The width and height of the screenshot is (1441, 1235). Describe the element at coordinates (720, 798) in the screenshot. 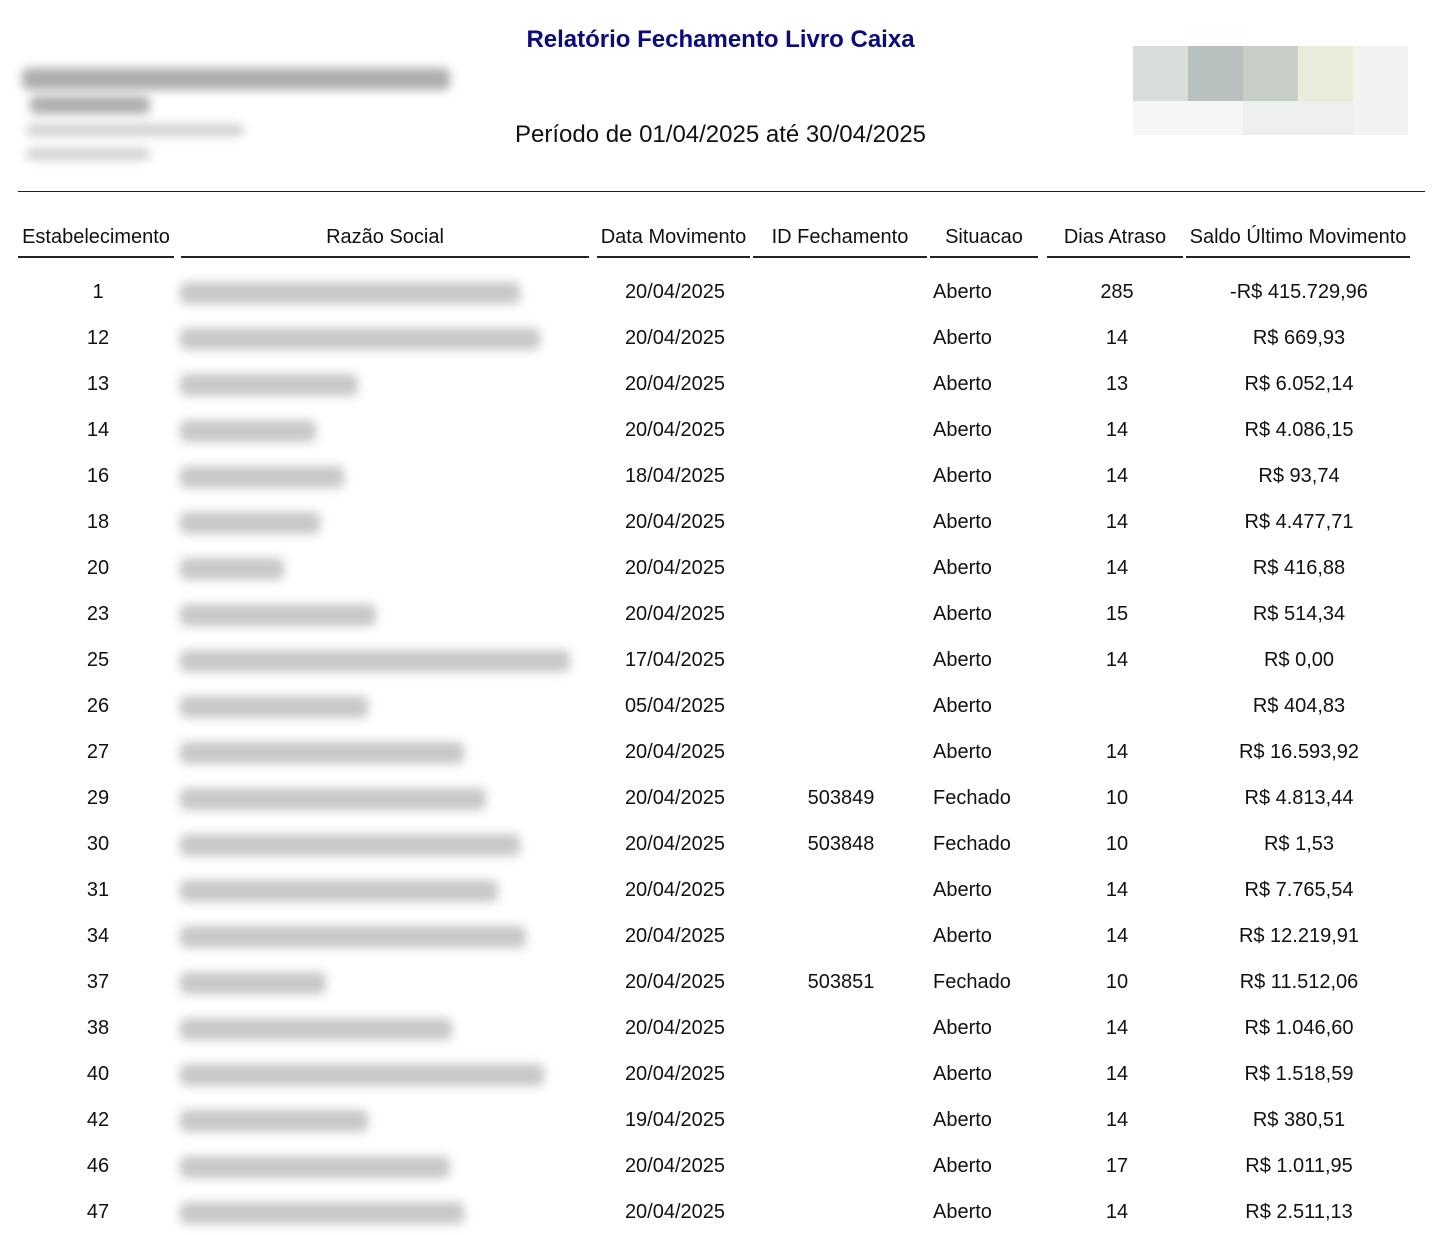

I see `table-row: 29 20/04/2025 503849 Fechado 10 R$ 4.813,44` at that location.